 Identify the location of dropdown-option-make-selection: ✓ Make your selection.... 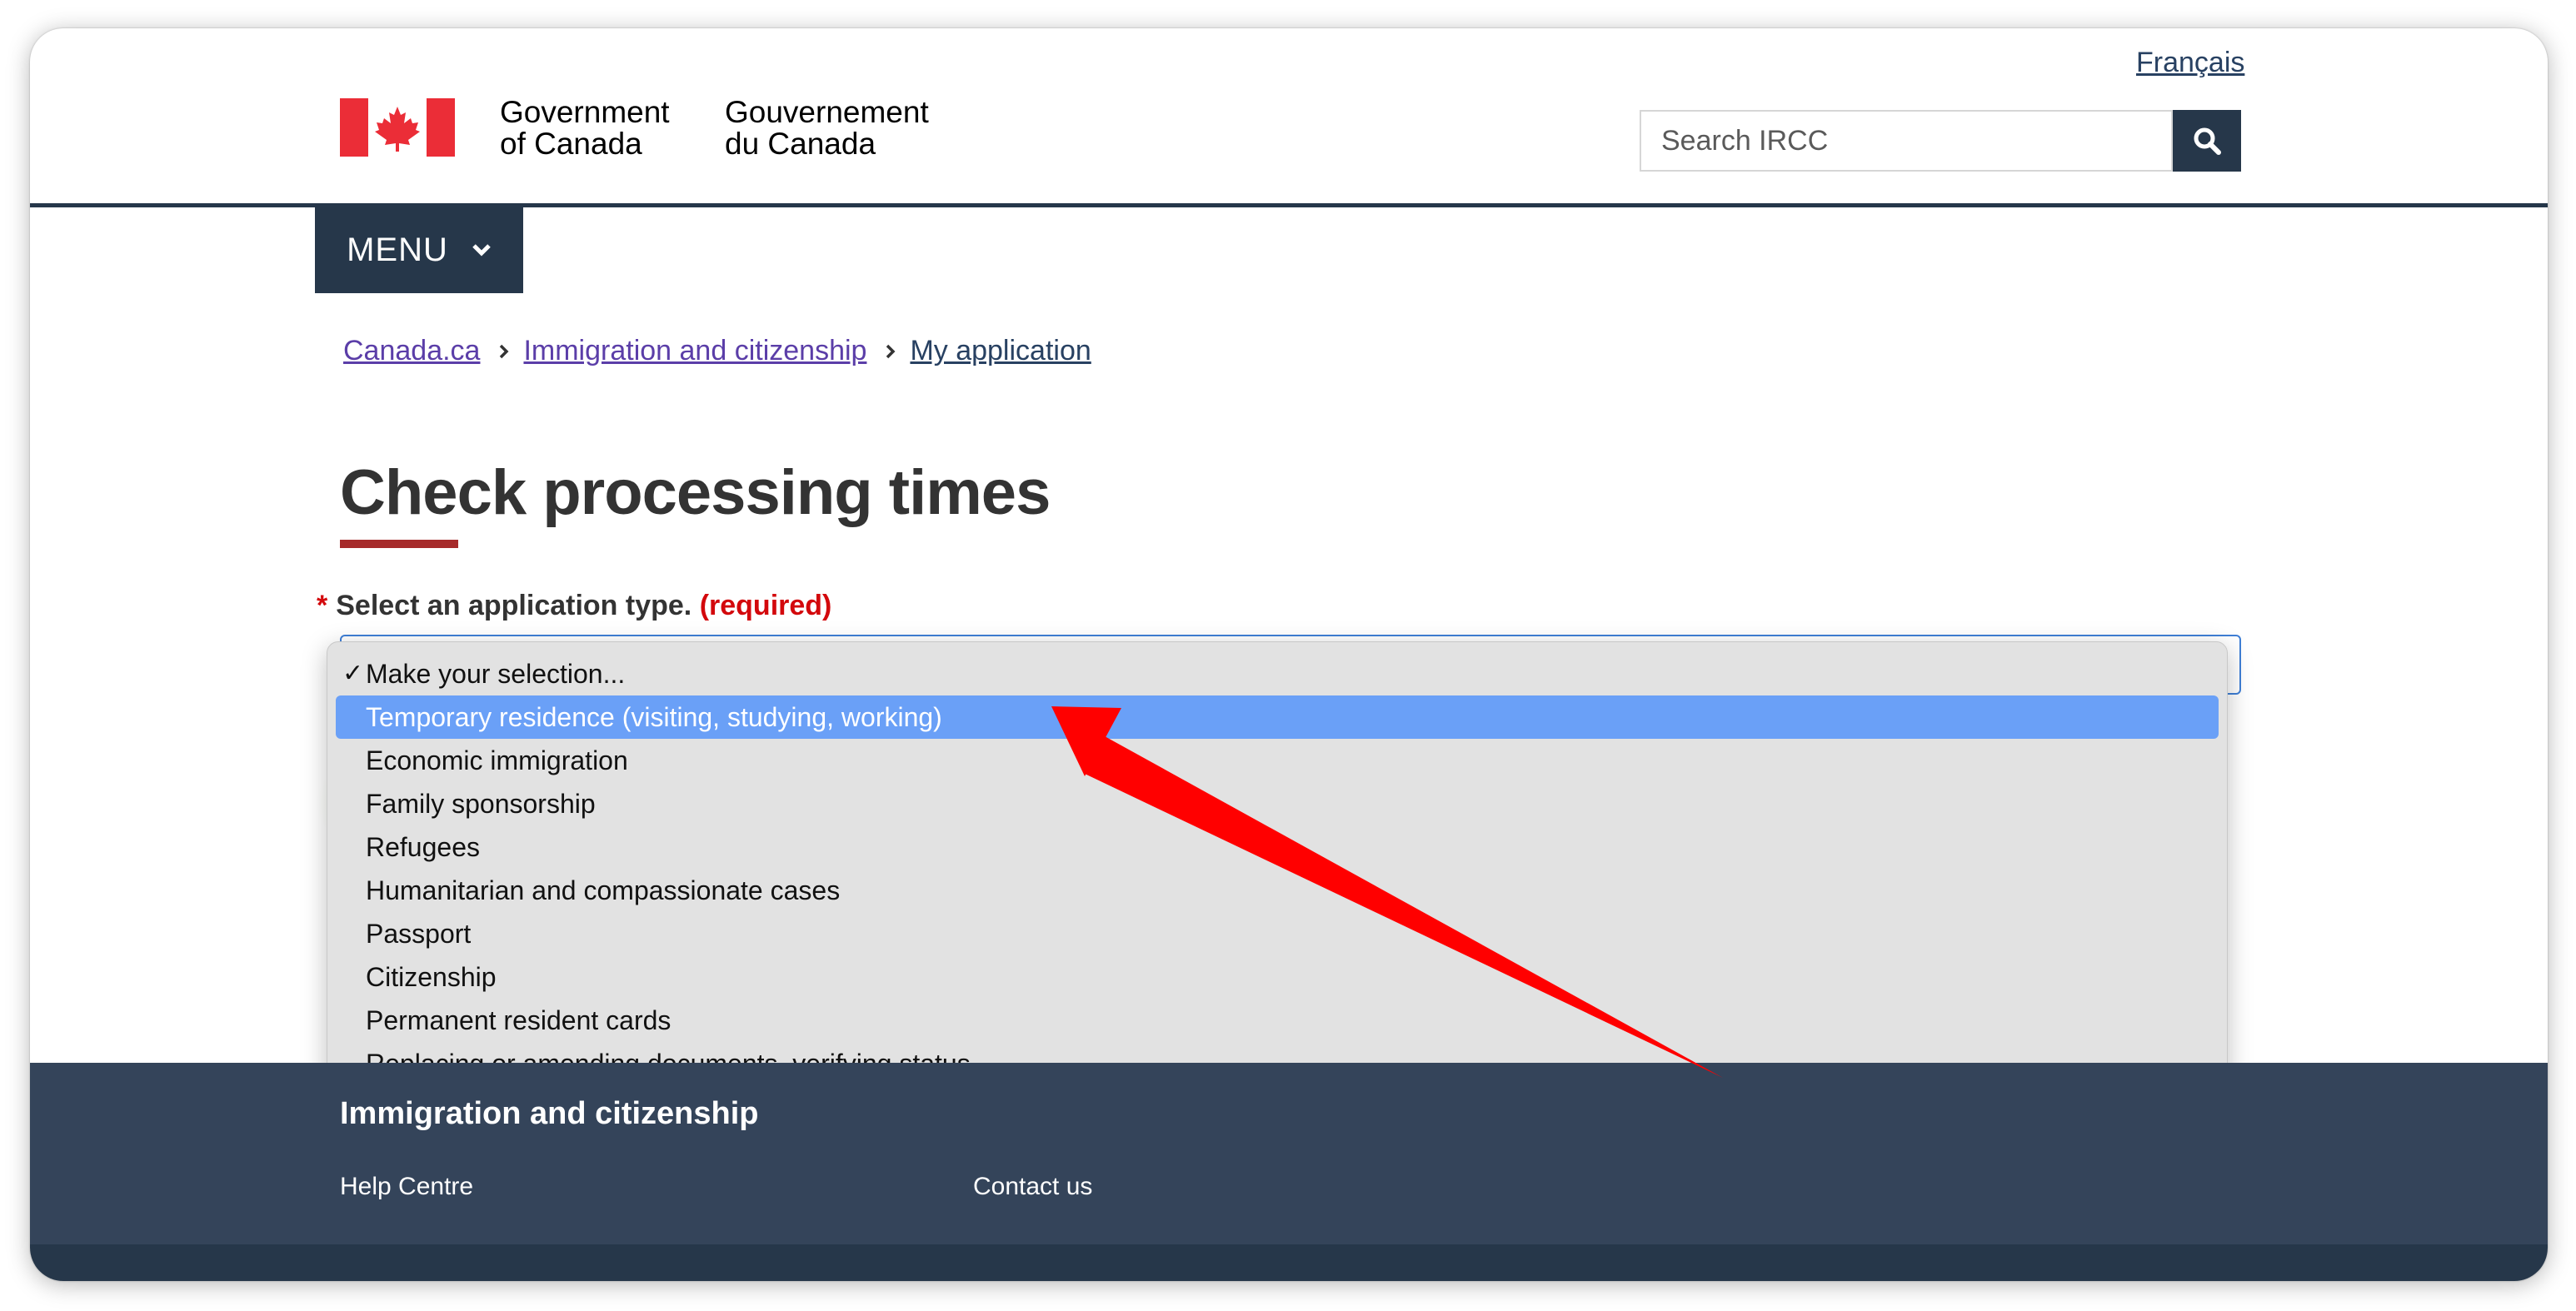
(1277, 673).